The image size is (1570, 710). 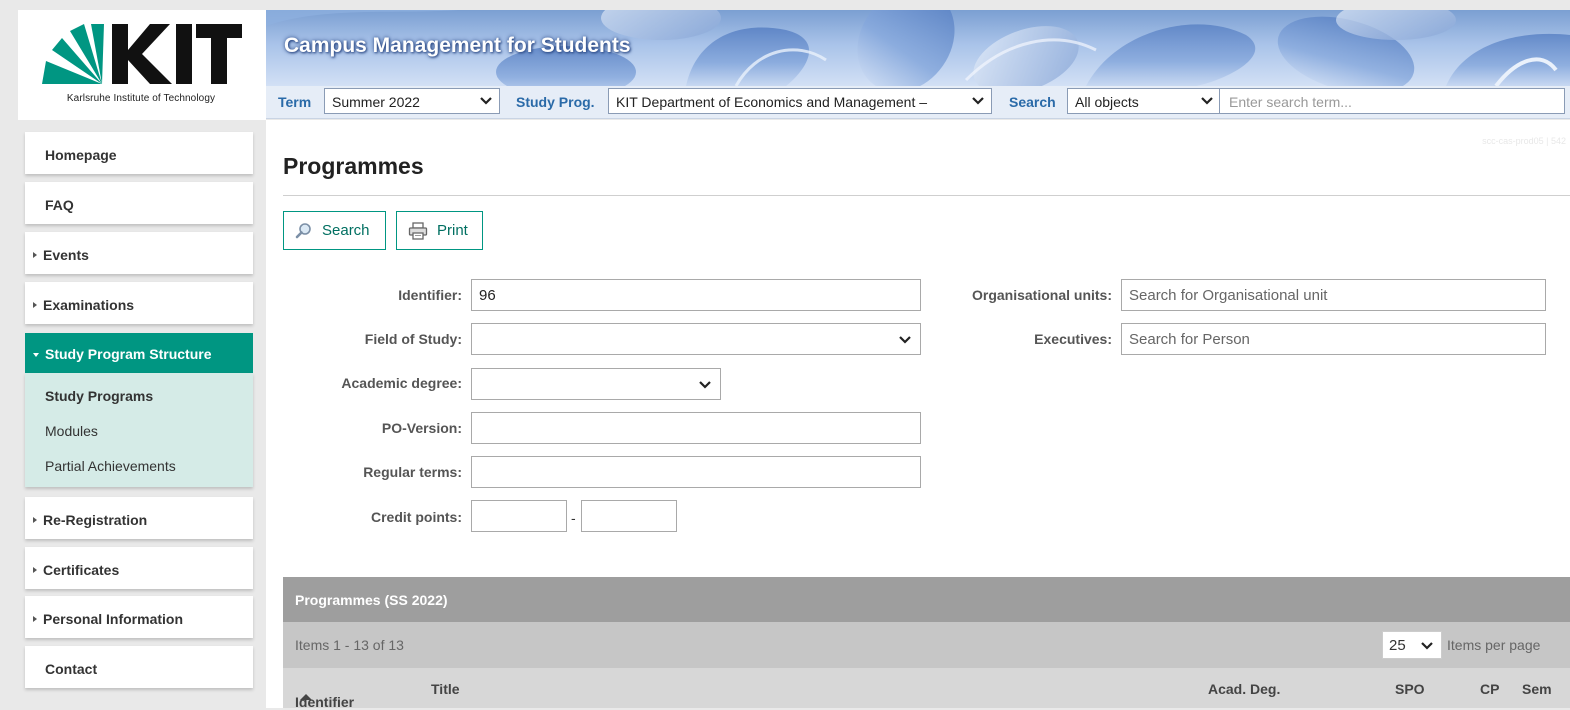 I want to click on kit-logo-mark-icon, so click(x=142, y=54).